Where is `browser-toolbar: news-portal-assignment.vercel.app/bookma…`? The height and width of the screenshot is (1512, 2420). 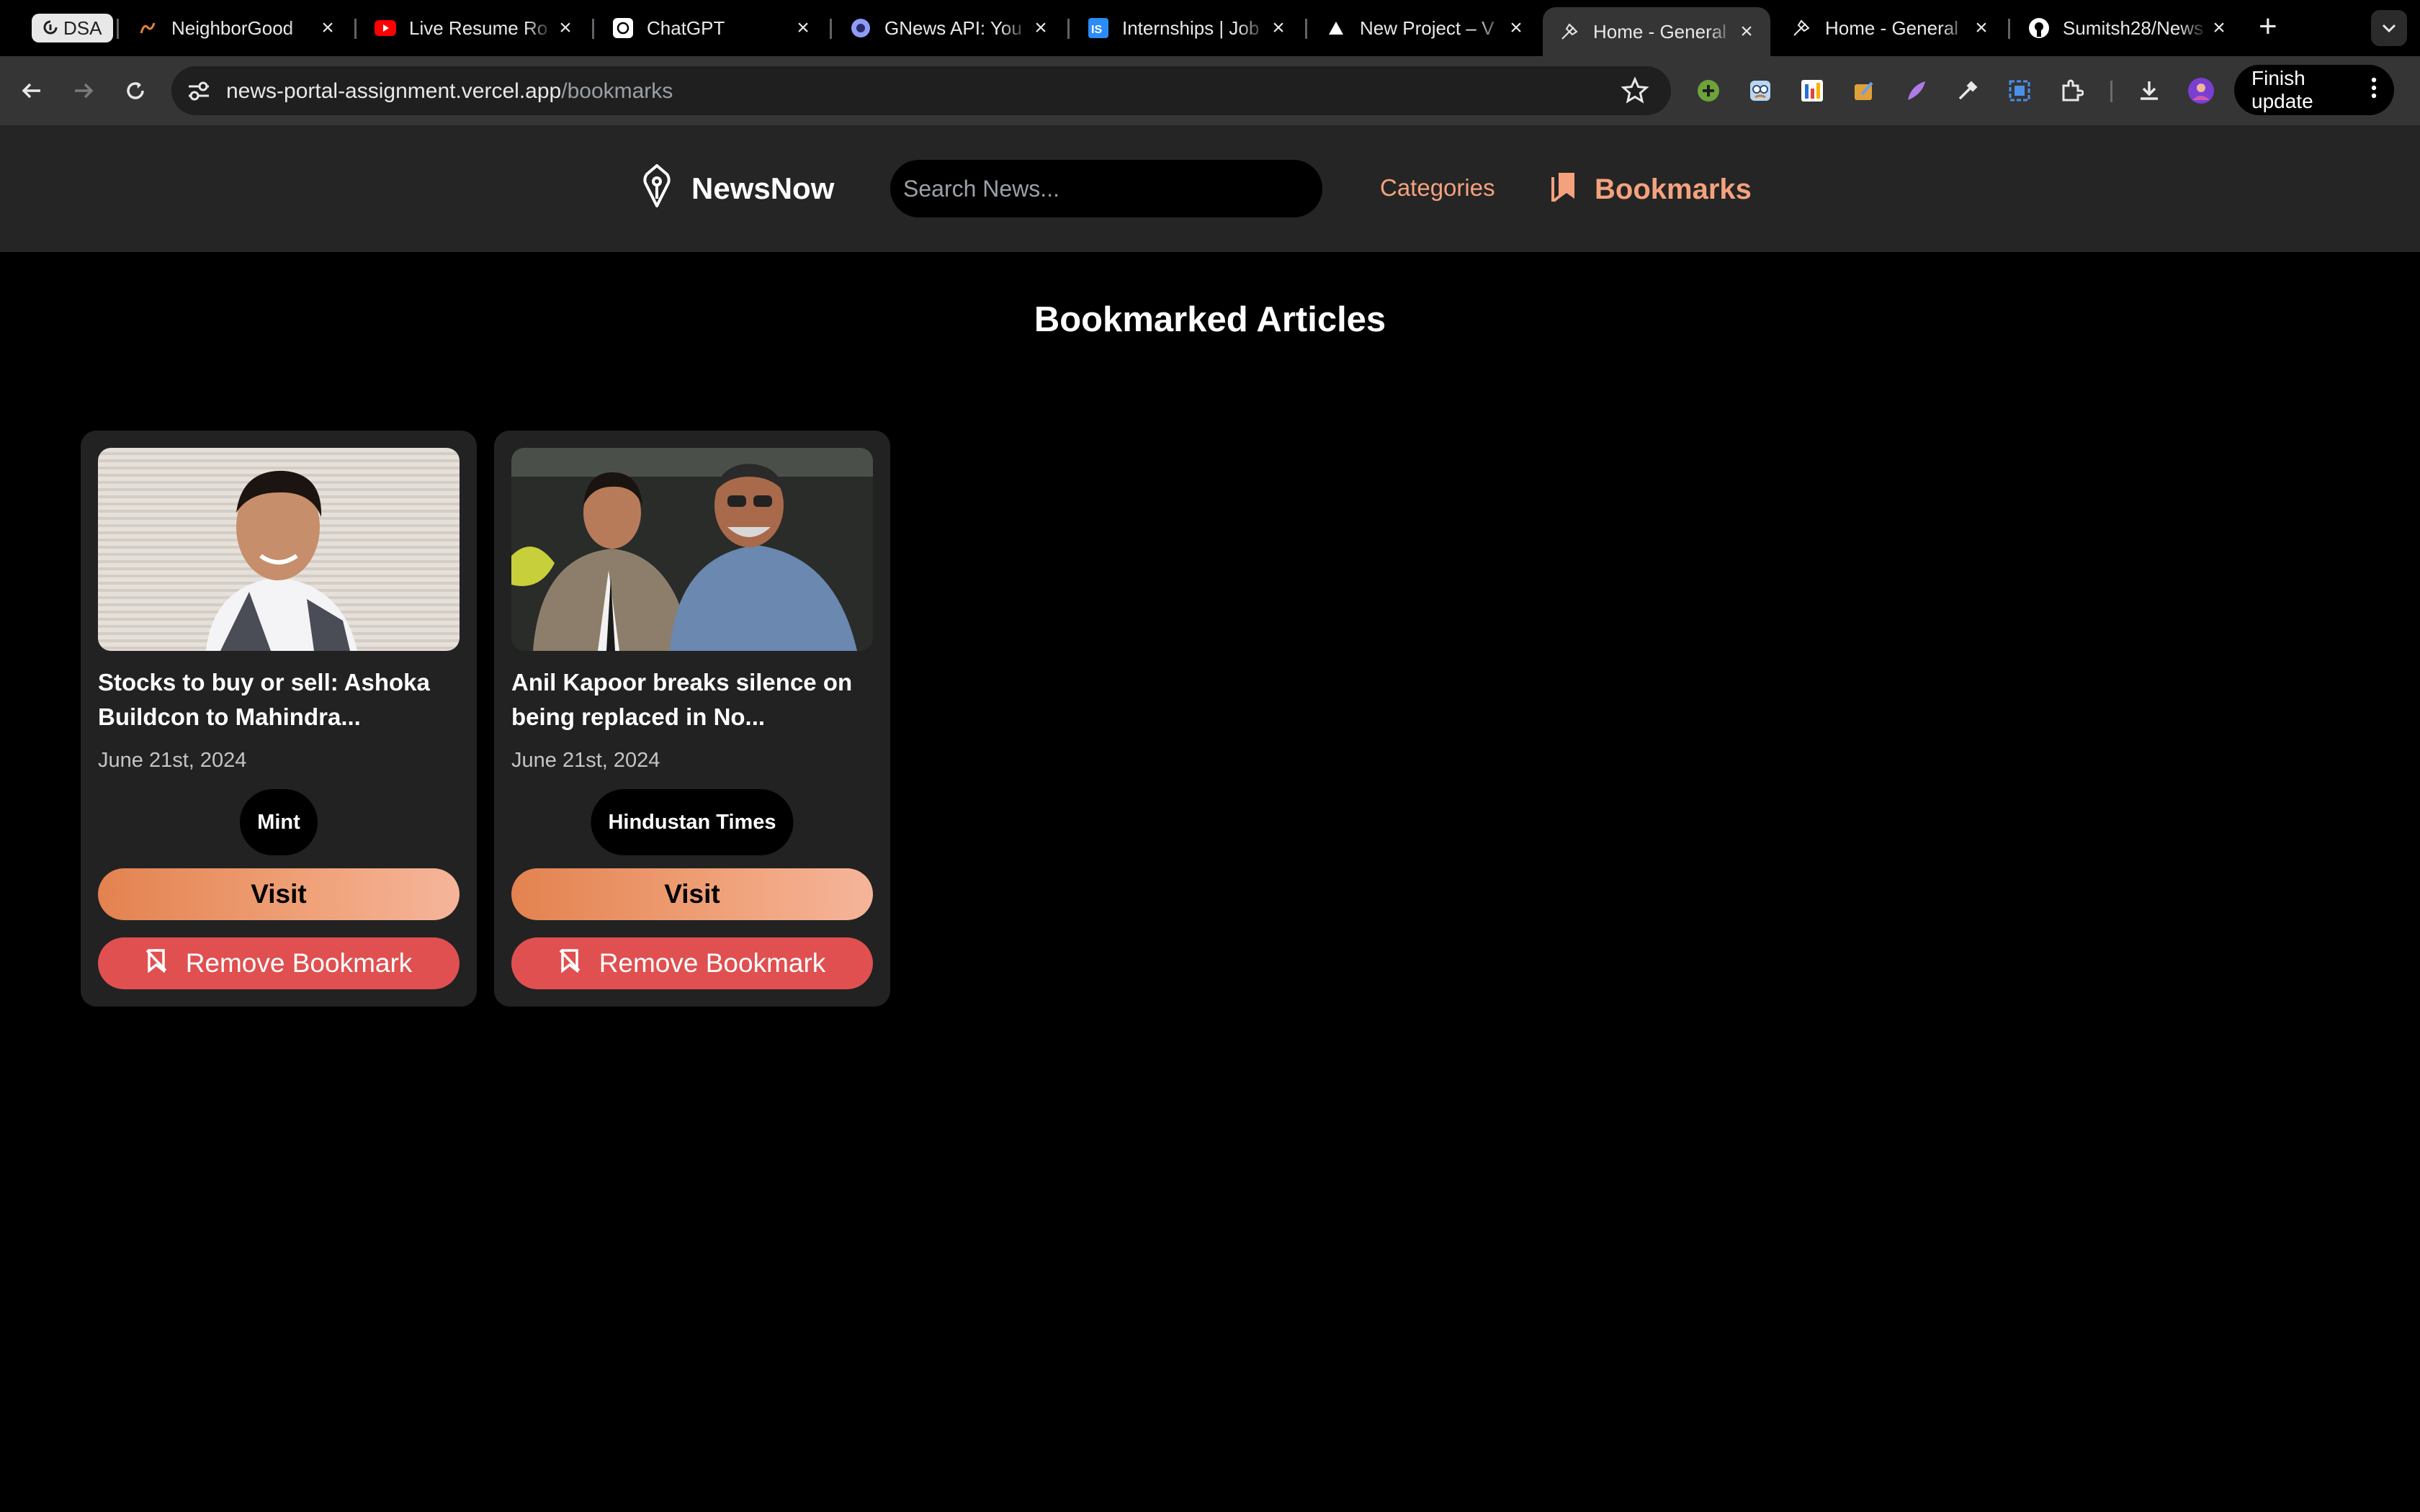
browser-toolbar: news-portal-assignment.vercel.app/bookma… is located at coordinates (1210, 90).